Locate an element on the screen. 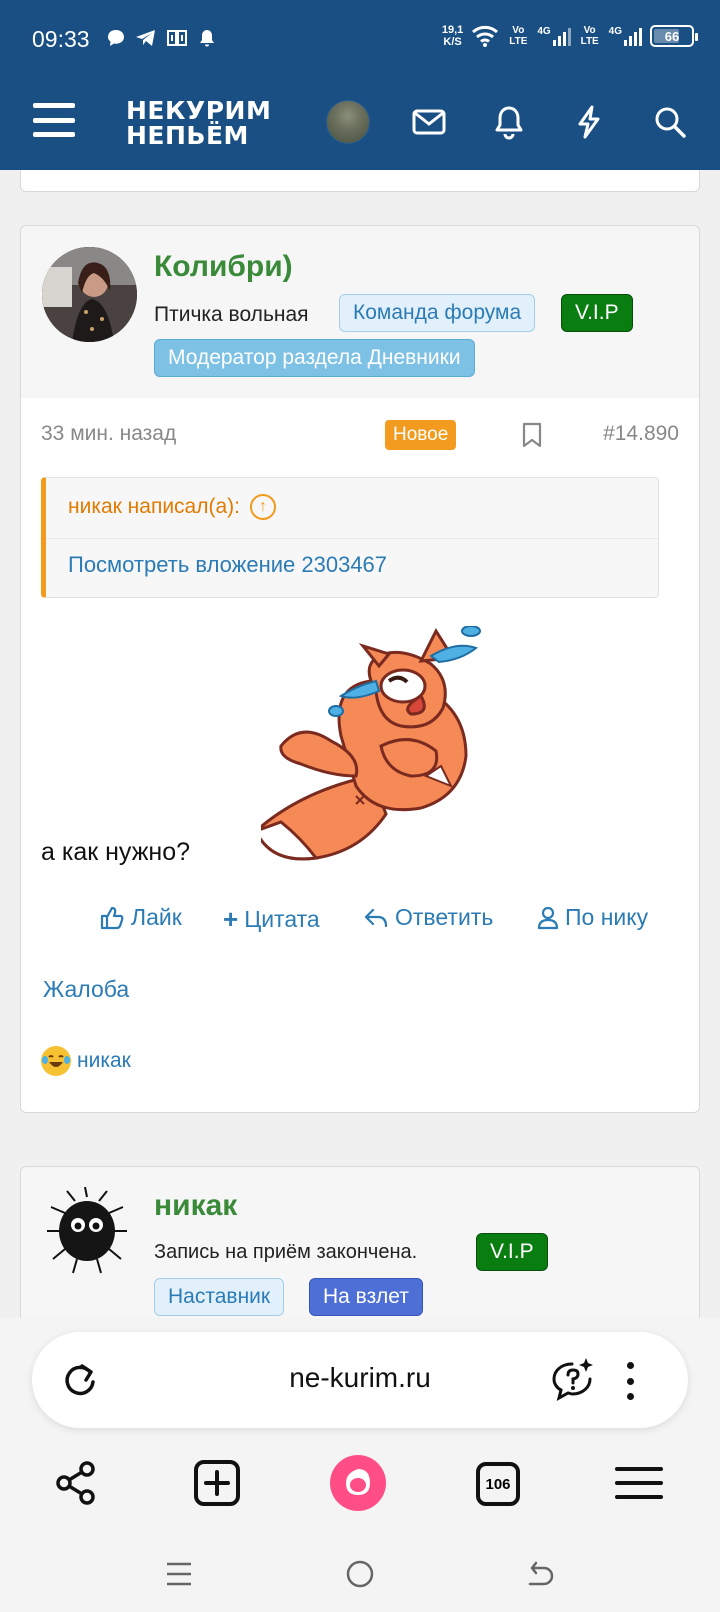 The height and width of the screenshot is (1612, 720). reply-icon is located at coordinates (376, 917).